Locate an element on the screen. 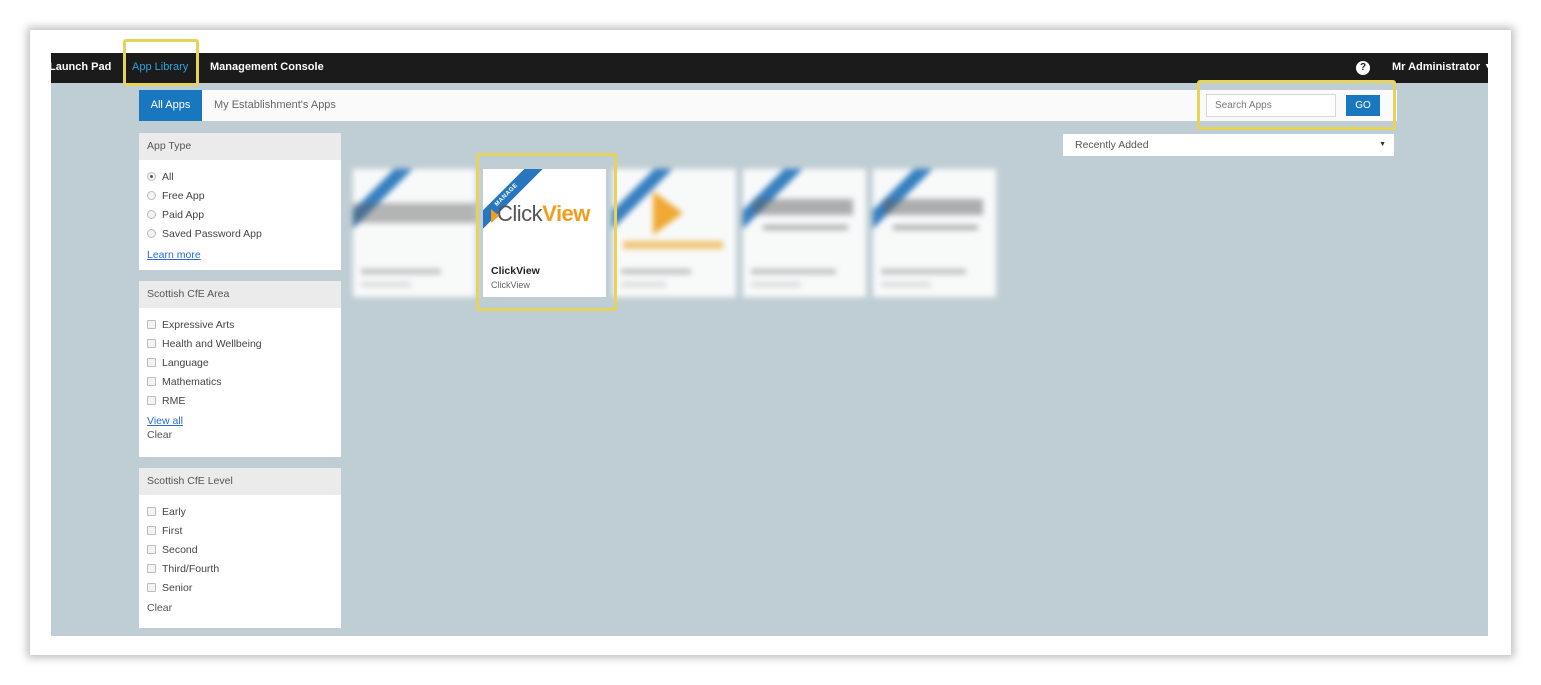 This screenshot has height=685, width=1541. chevron-down-icon: ▼ is located at coordinates (1382, 144).